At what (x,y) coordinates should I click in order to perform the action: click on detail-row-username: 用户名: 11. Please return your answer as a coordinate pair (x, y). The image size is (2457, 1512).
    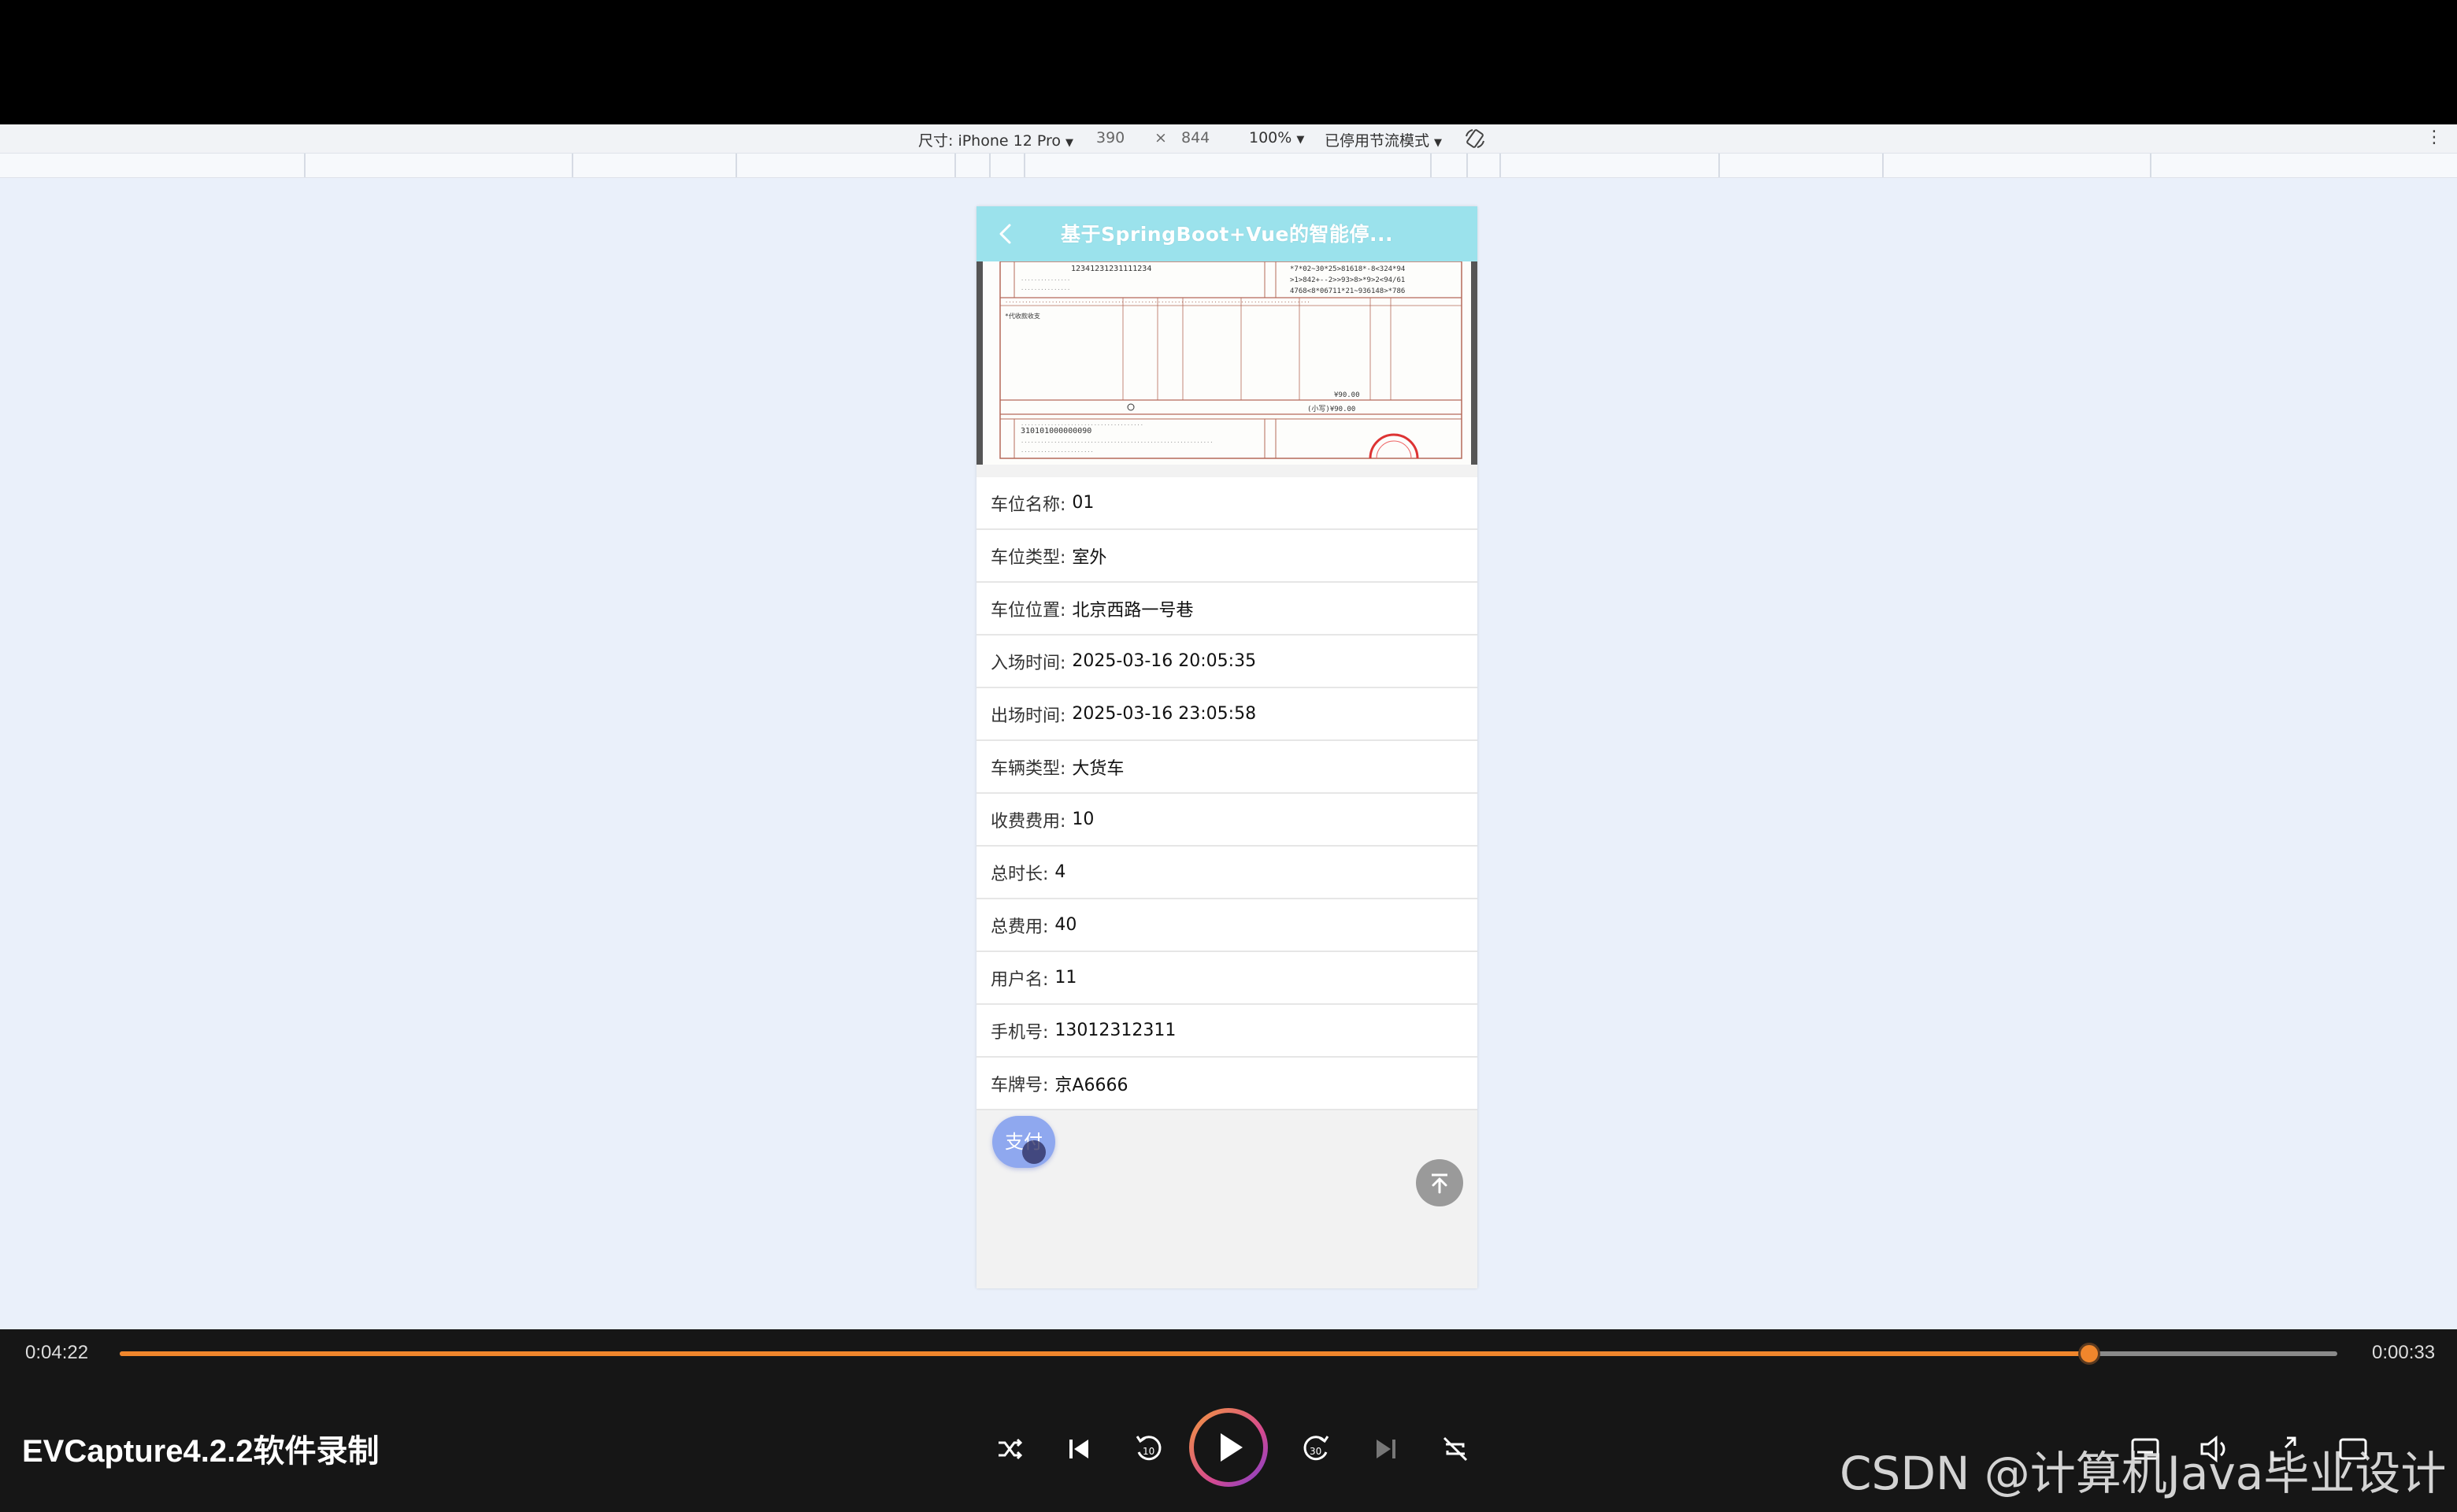
    Looking at the image, I should click on (1226, 978).